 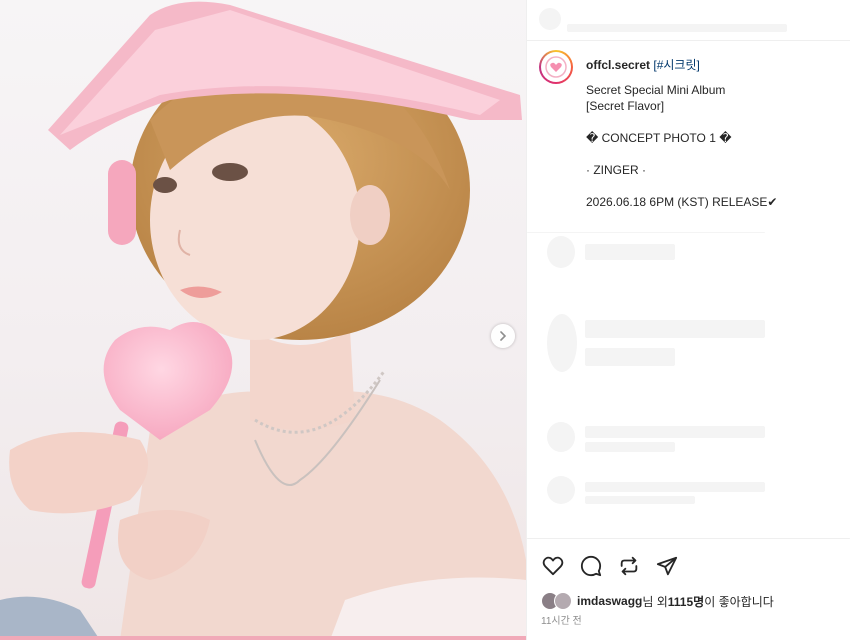 What do you see at coordinates (656, 90) in the screenshot?
I see `caption-line: Secret Special Mini Album` at bounding box center [656, 90].